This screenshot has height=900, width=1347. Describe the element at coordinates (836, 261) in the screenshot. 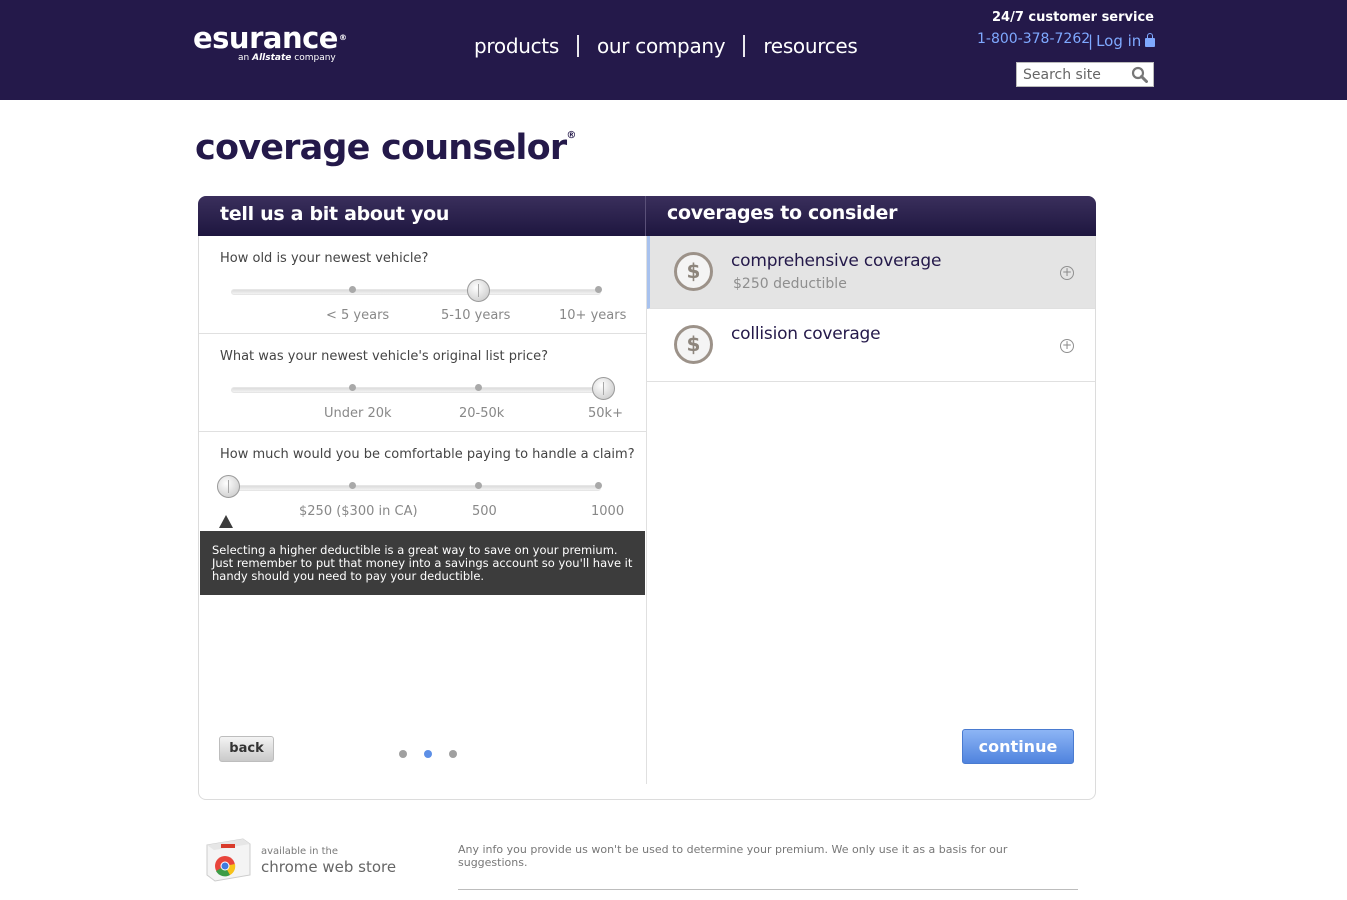

I see `coverage-title: comprehensive coverage` at that location.